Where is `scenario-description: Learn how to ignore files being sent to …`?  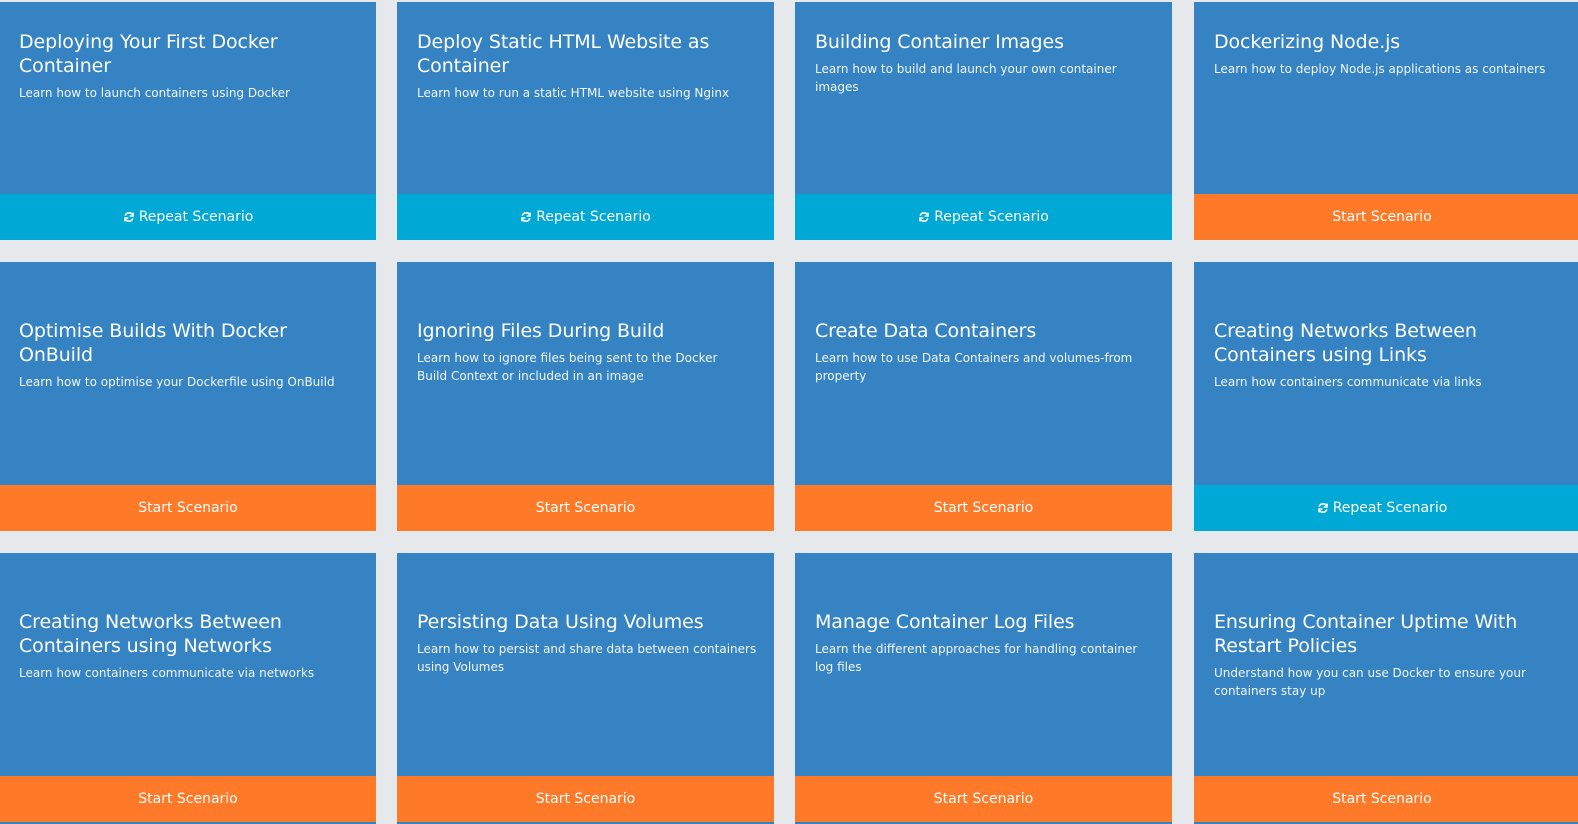 scenario-description: Learn how to ignore files being sent to … is located at coordinates (567, 367).